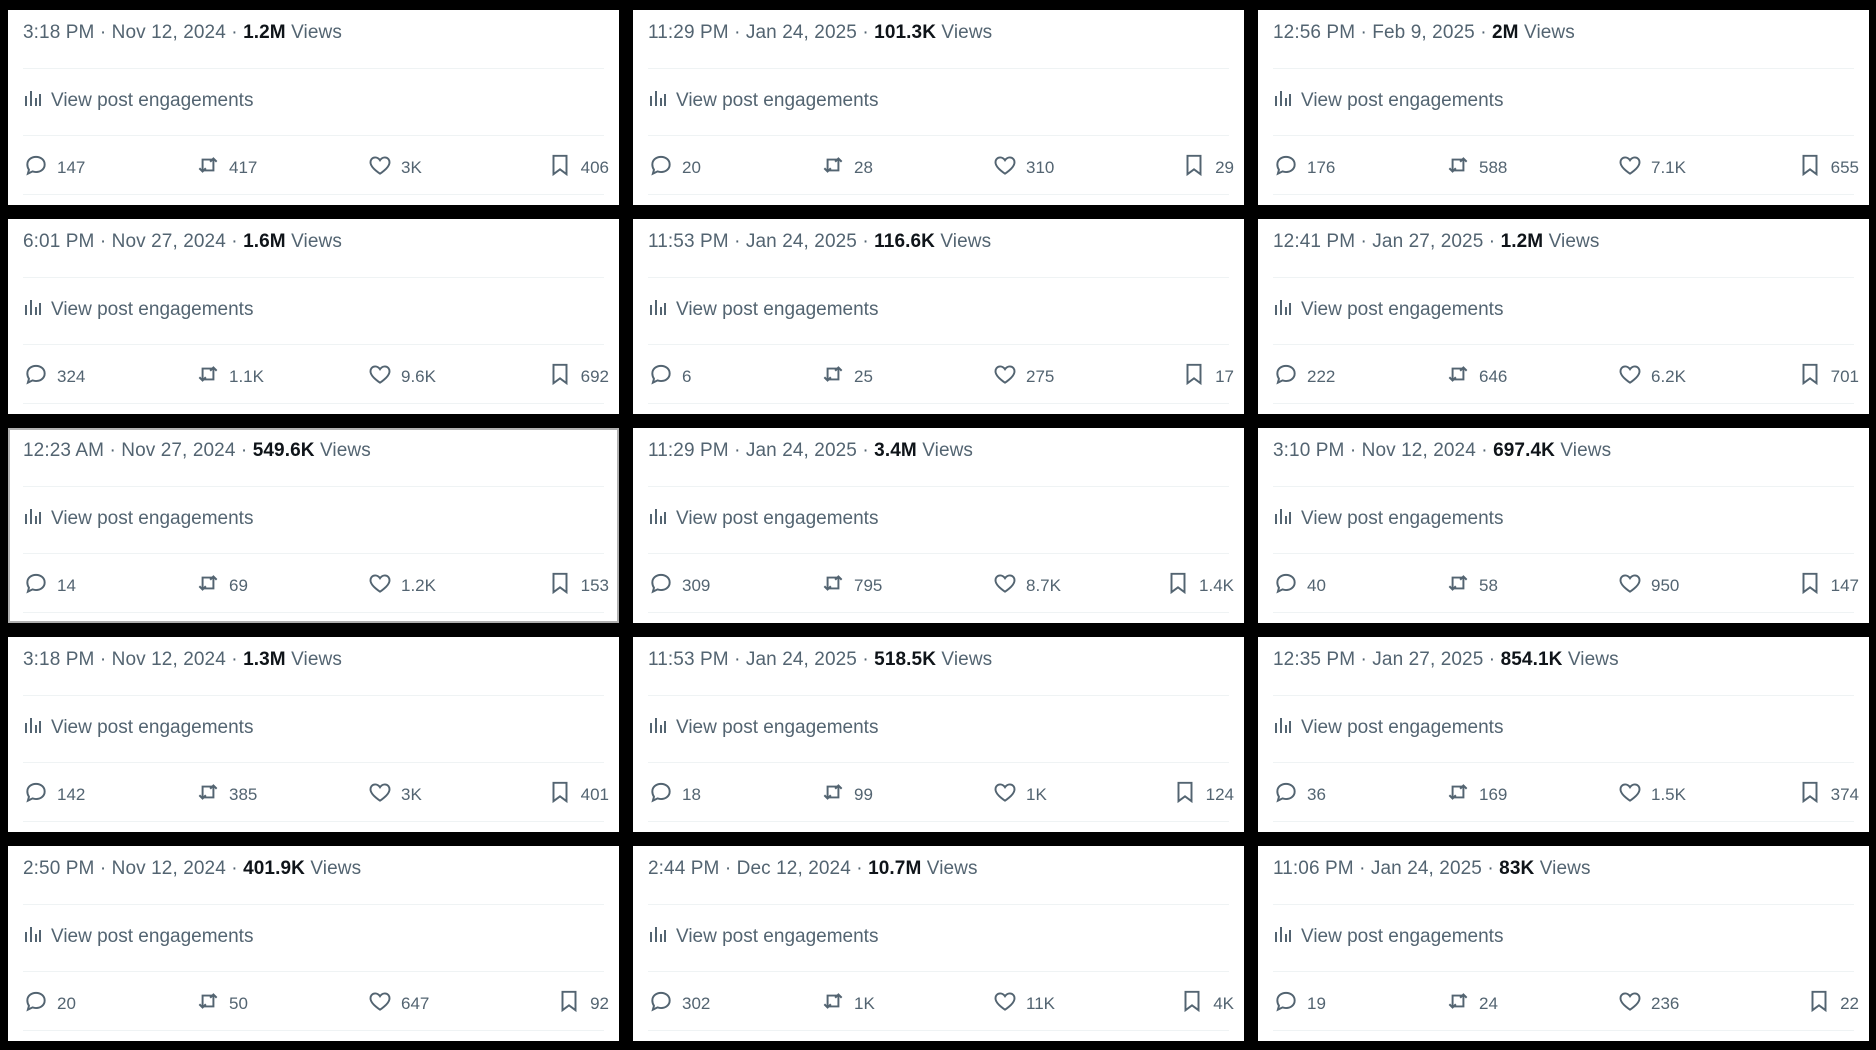 The height and width of the screenshot is (1050, 1876). I want to click on reply-button: 14, so click(63, 585).